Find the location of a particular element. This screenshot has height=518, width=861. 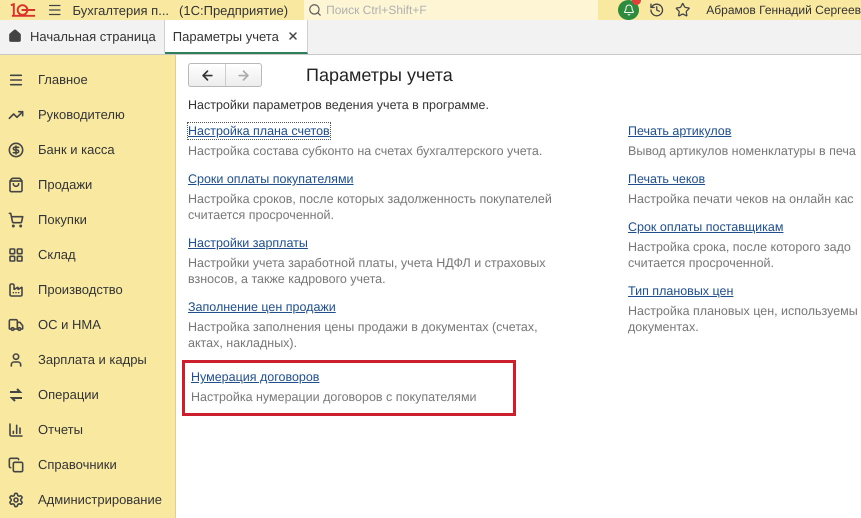

sidebar-label: Продажи is located at coordinates (65, 184).